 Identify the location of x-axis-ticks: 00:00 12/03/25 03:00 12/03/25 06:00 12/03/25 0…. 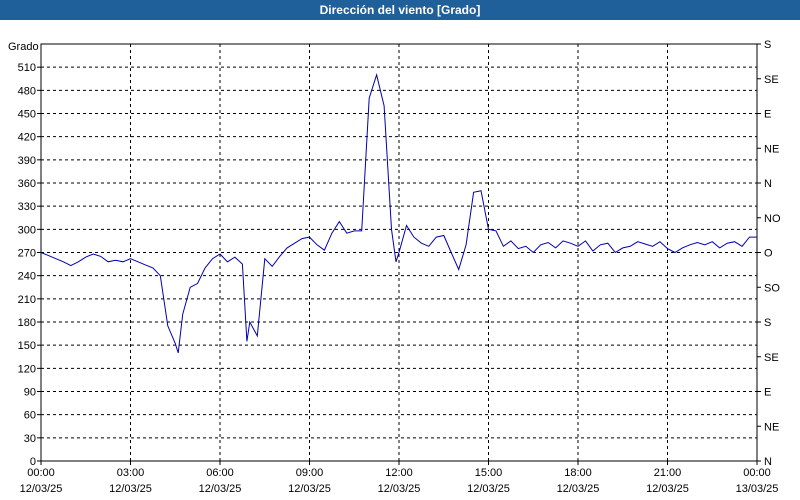
(399, 478).